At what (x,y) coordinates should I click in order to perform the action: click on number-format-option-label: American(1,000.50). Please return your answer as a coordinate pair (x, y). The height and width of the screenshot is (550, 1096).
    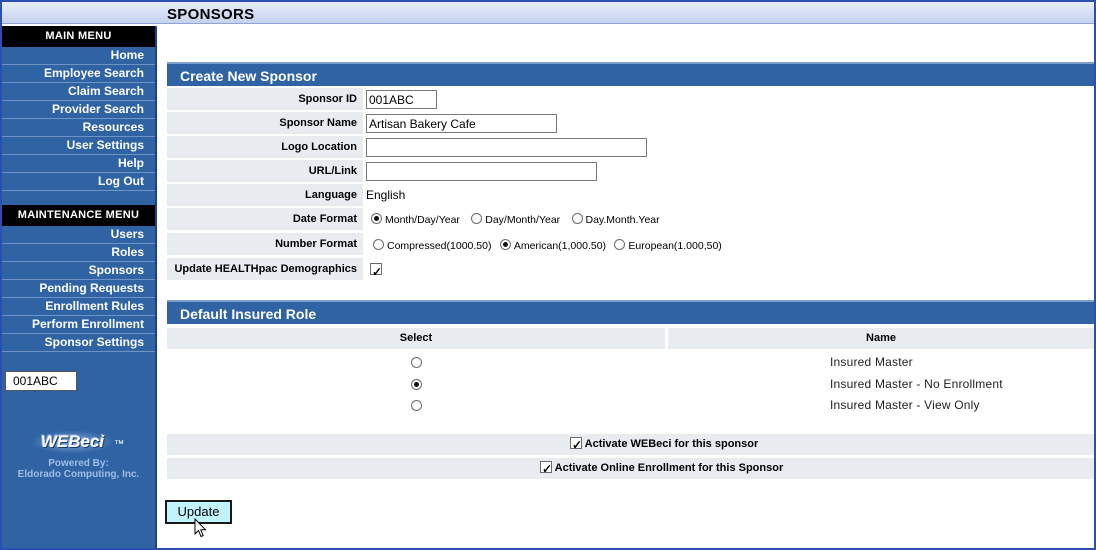
    Looking at the image, I should click on (560, 246).